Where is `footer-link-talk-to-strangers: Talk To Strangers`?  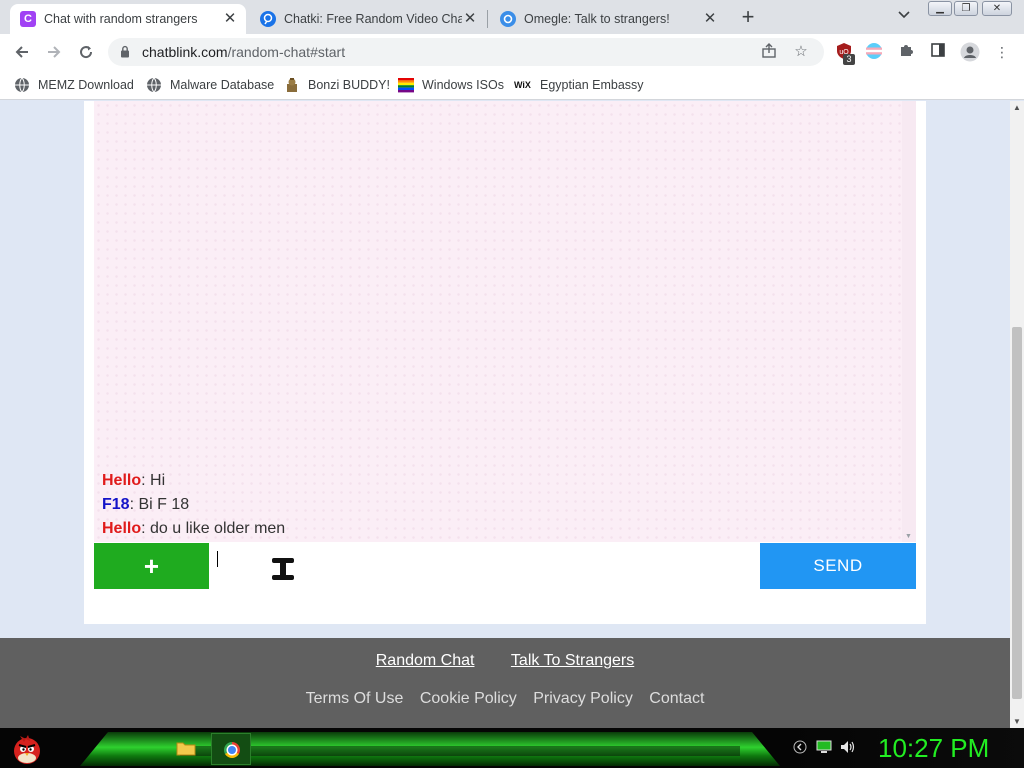
footer-link-talk-to-strangers: Talk To Strangers is located at coordinates (572, 660).